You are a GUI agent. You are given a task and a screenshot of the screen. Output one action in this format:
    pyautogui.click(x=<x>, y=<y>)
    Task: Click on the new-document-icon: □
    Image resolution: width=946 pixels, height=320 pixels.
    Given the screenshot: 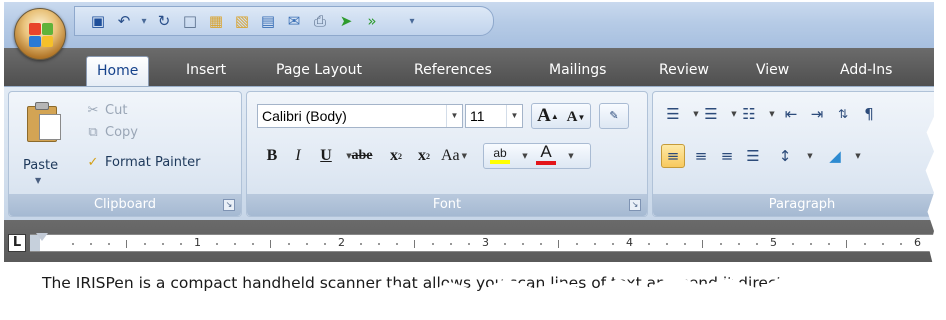 What is the action you would take?
    pyautogui.click(x=190, y=21)
    